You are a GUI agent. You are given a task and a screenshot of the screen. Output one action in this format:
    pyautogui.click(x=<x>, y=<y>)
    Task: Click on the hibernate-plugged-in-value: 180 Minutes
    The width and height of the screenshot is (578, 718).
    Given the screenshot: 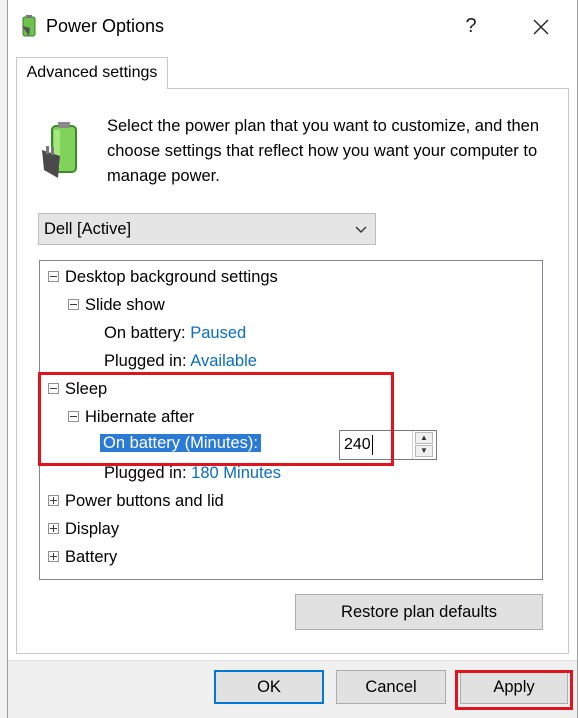 What is the action you would take?
    pyautogui.click(x=236, y=473)
    